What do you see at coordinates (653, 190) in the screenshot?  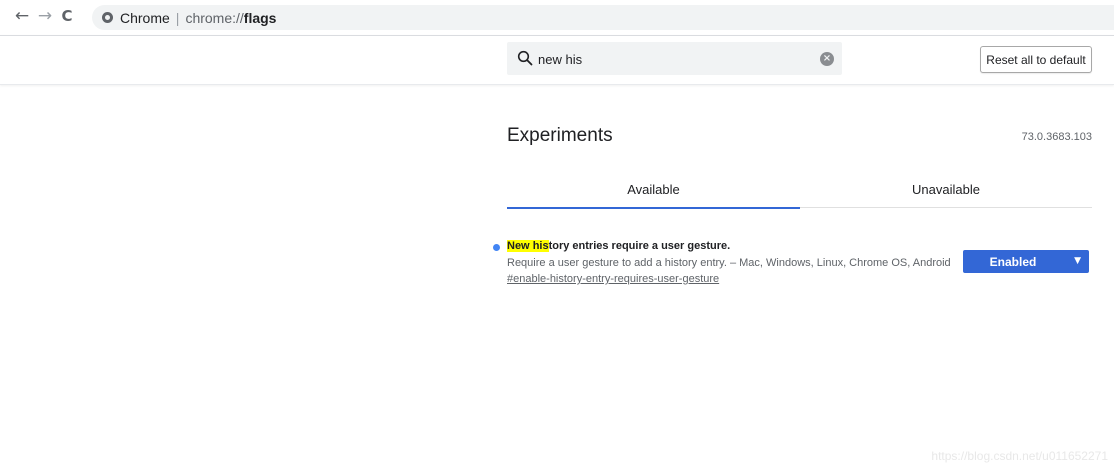 I see `tab-available: Available` at bounding box center [653, 190].